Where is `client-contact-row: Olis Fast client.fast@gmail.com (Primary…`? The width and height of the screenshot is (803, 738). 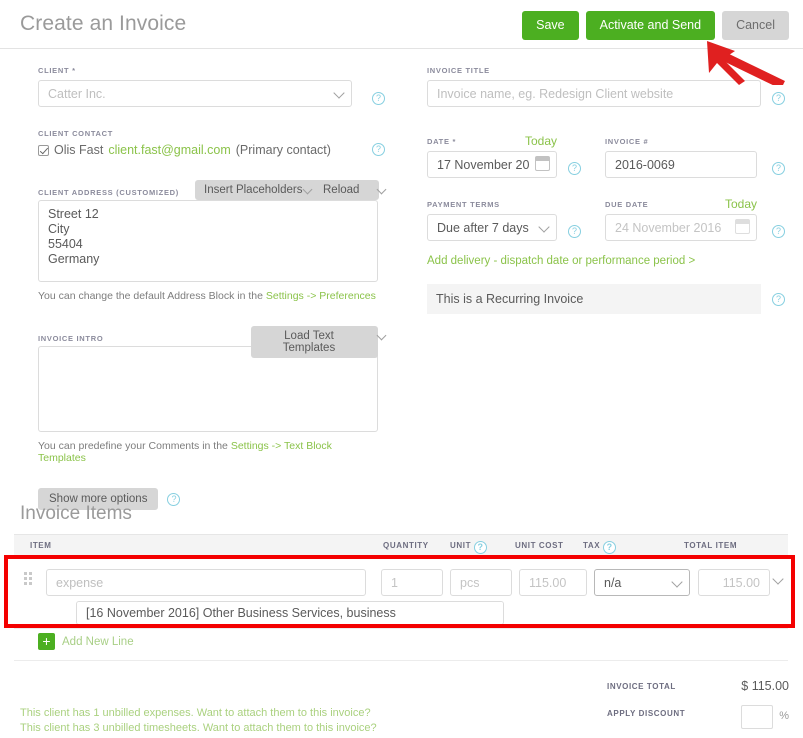 client-contact-row: Olis Fast client.fast@gmail.com (Primary… is located at coordinates (208, 150).